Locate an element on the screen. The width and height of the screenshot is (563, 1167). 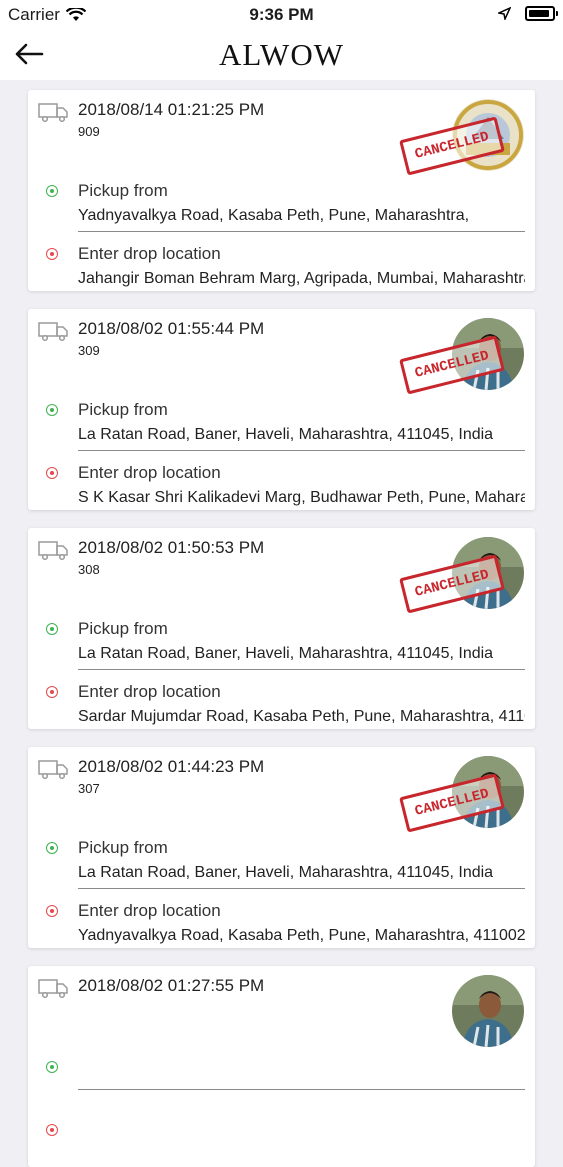
ride-id: 307 is located at coordinates (89, 788).